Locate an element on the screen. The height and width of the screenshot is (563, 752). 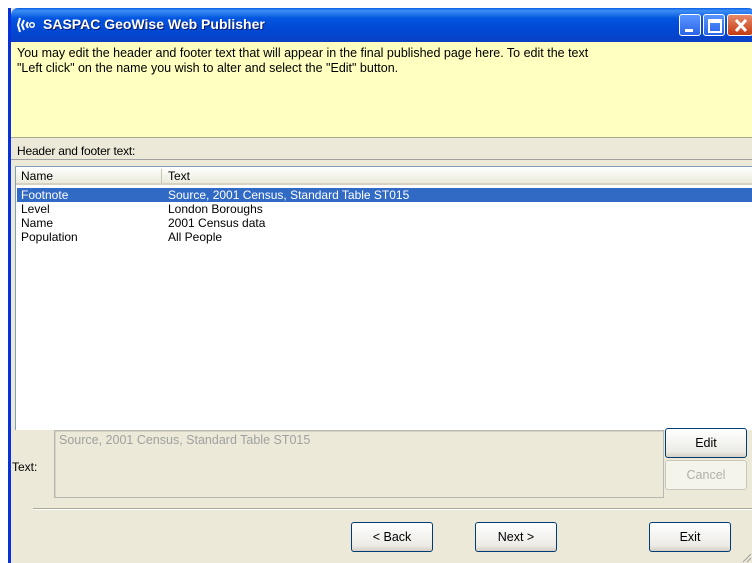
back-button: < Back is located at coordinates (392, 537).